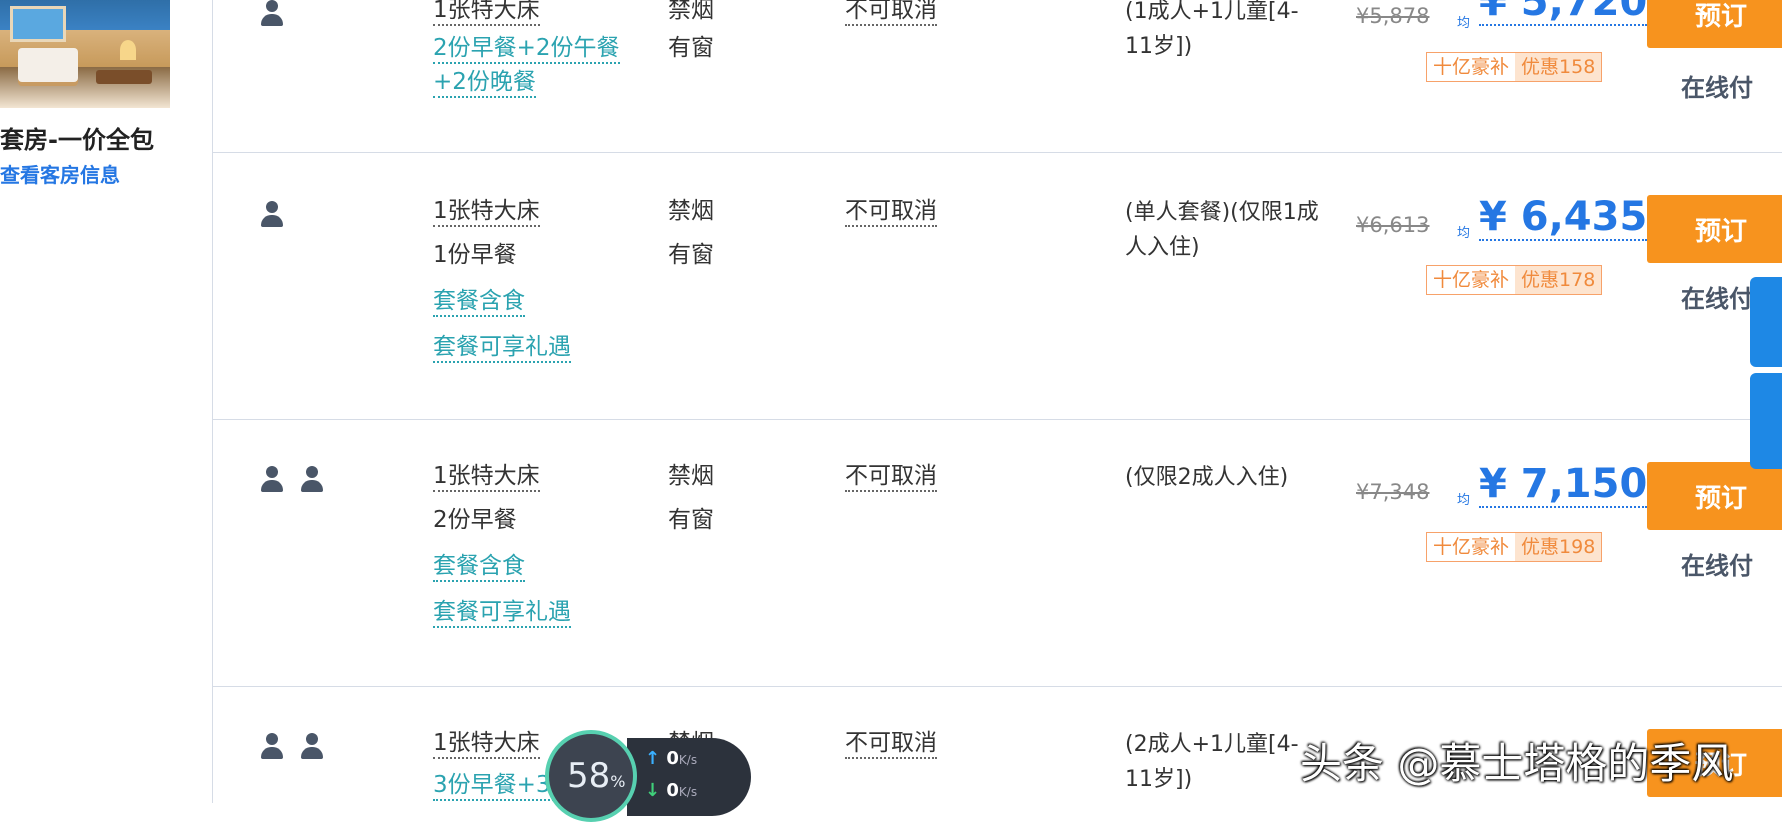 The width and height of the screenshot is (1782, 822). What do you see at coordinates (484, 83) in the screenshot?
I see `meal-package-link: +2份晚餐` at bounding box center [484, 83].